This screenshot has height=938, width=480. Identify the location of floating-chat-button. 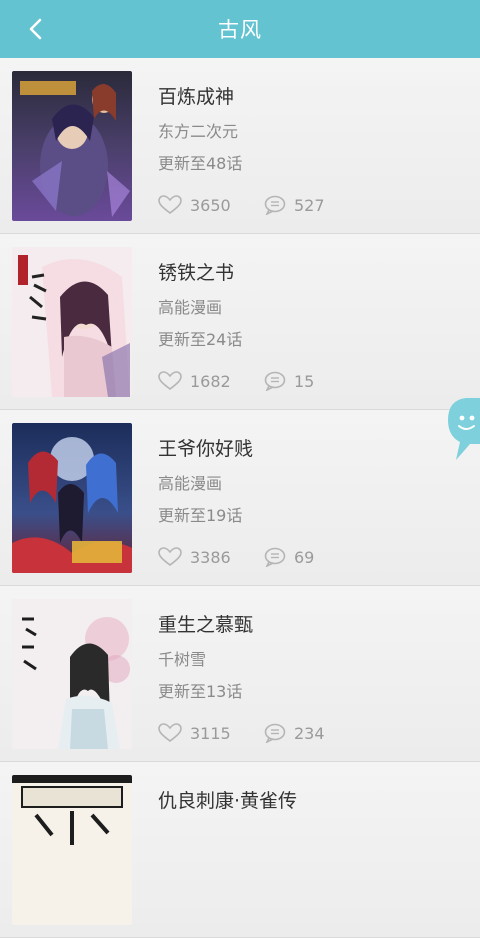
(463, 430).